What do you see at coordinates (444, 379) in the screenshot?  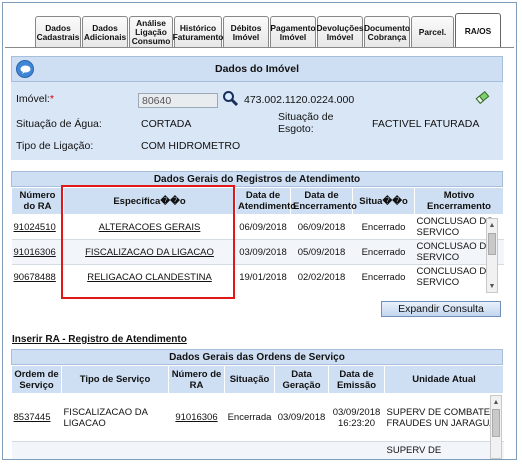 I see `col-unidade-atual: Unidade Atual` at bounding box center [444, 379].